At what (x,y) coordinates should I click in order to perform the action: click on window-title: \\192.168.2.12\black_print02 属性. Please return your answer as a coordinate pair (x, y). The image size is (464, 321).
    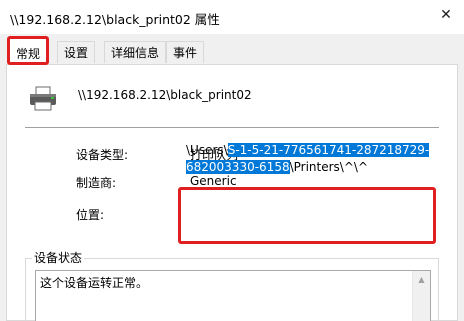
    Looking at the image, I should click on (115, 19).